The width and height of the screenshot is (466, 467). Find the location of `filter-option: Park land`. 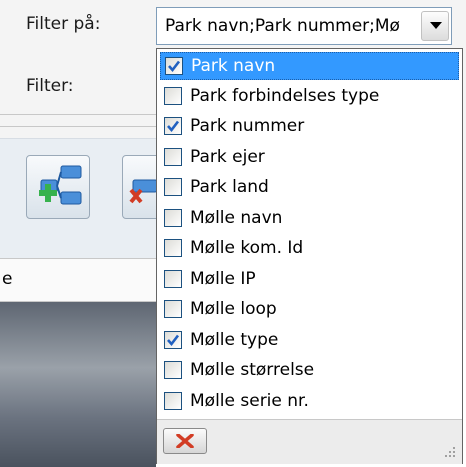

filter-option: Park land is located at coordinates (309, 188).